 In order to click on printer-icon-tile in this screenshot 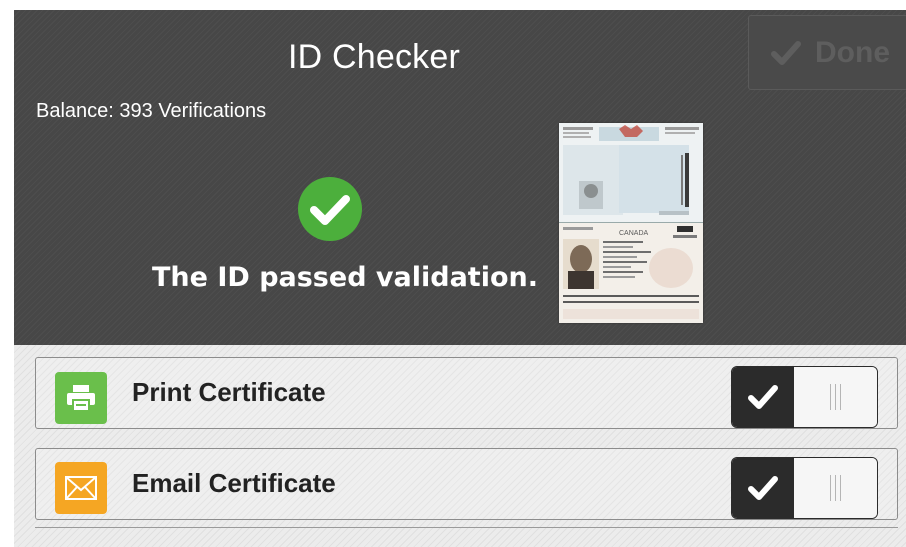, I will do `click(81, 398)`.